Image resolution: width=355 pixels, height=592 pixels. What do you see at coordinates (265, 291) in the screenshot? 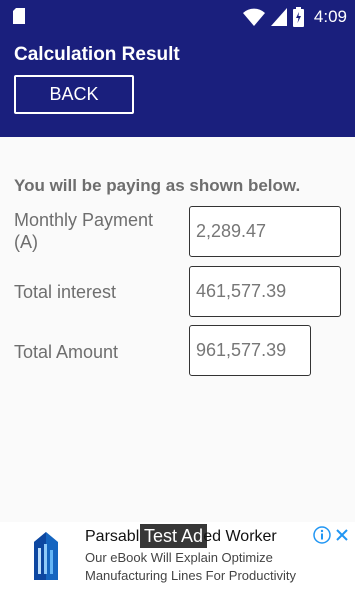
I see `total-interest-field: 461,577.39` at bounding box center [265, 291].